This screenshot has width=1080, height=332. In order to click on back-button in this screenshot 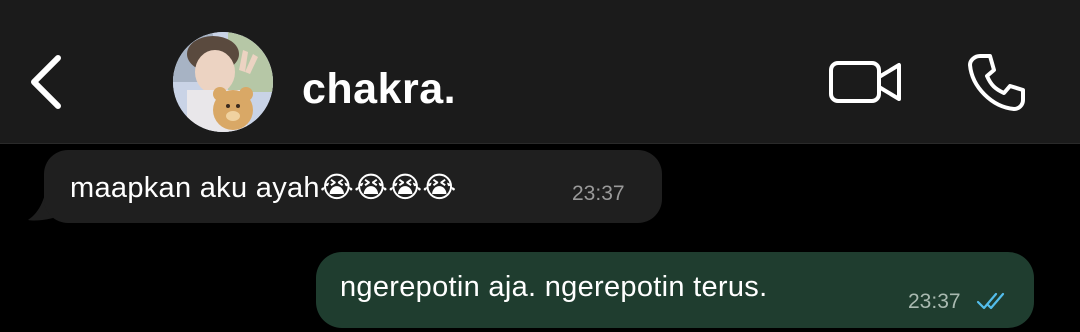, I will do `click(46, 82)`.